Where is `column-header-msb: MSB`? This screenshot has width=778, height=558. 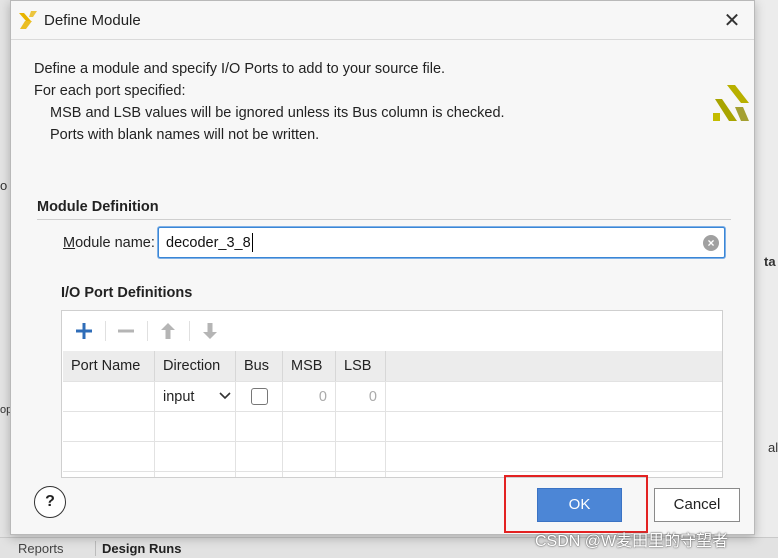
column-header-msb: MSB is located at coordinates (309, 366).